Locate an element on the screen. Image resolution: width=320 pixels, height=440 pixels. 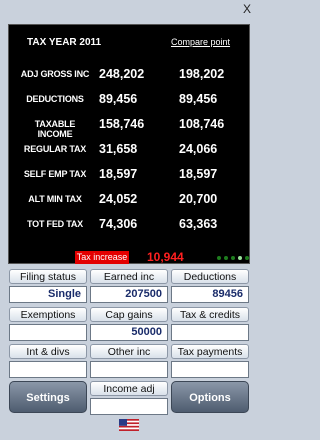
row-label: SELF EMP TAX is located at coordinates (55, 174).